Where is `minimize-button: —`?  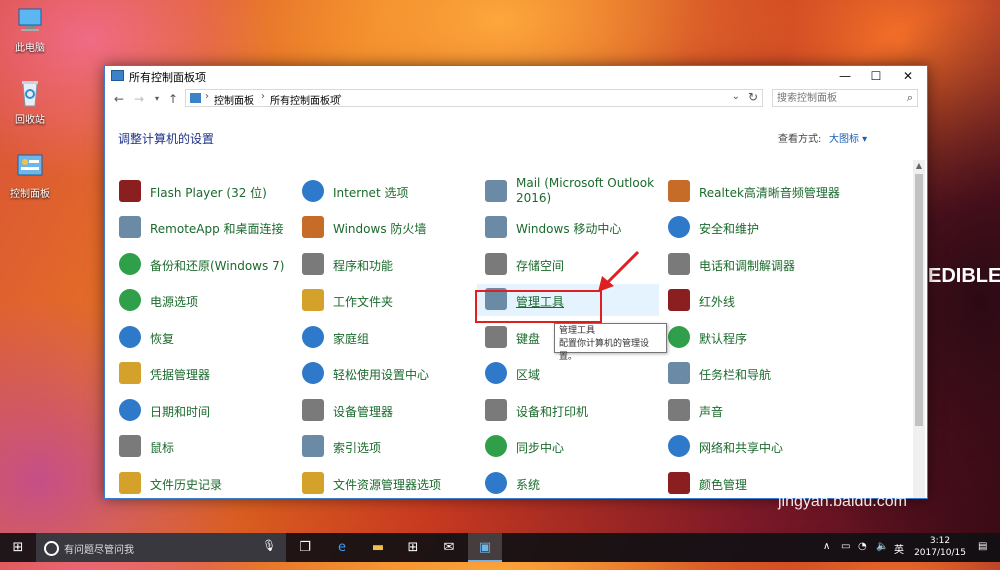 minimize-button: — is located at coordinates (845, 76).